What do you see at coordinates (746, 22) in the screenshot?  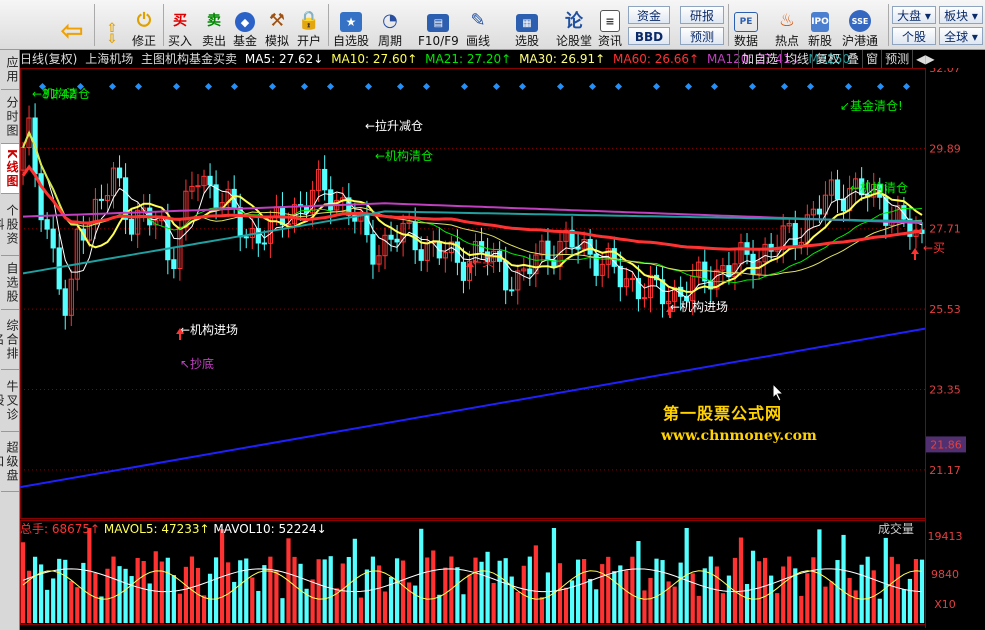 I see `pe-icon: PE` at bounding box center [746, 22].